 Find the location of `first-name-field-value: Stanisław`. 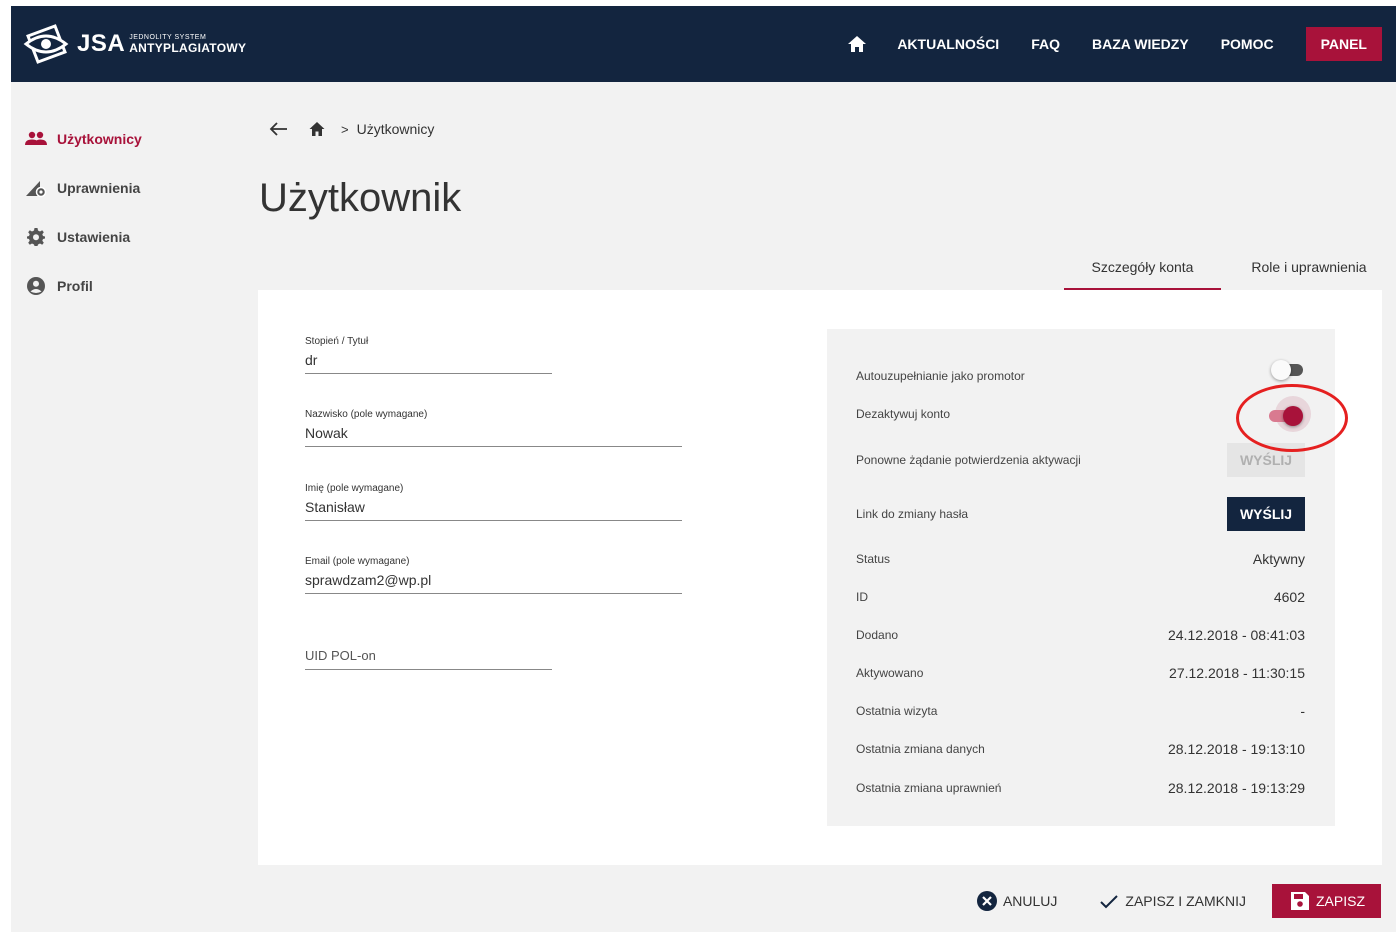

first-name-field-value: Stanisław is located at coordinates (493, 509).